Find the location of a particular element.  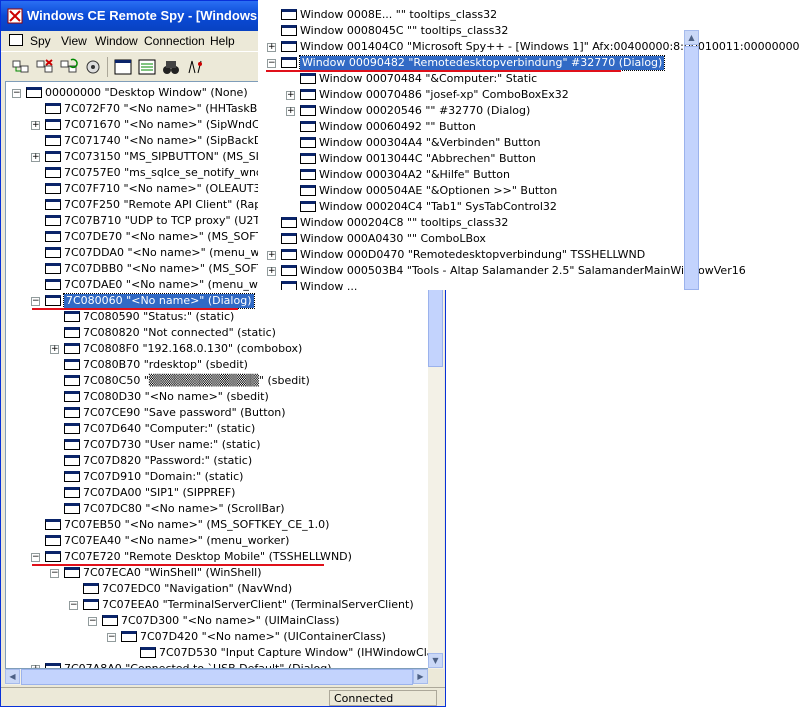

window-node-label: 7C07ECA0 "WinShell" (WinShell) is located at coordinates (172, 573).